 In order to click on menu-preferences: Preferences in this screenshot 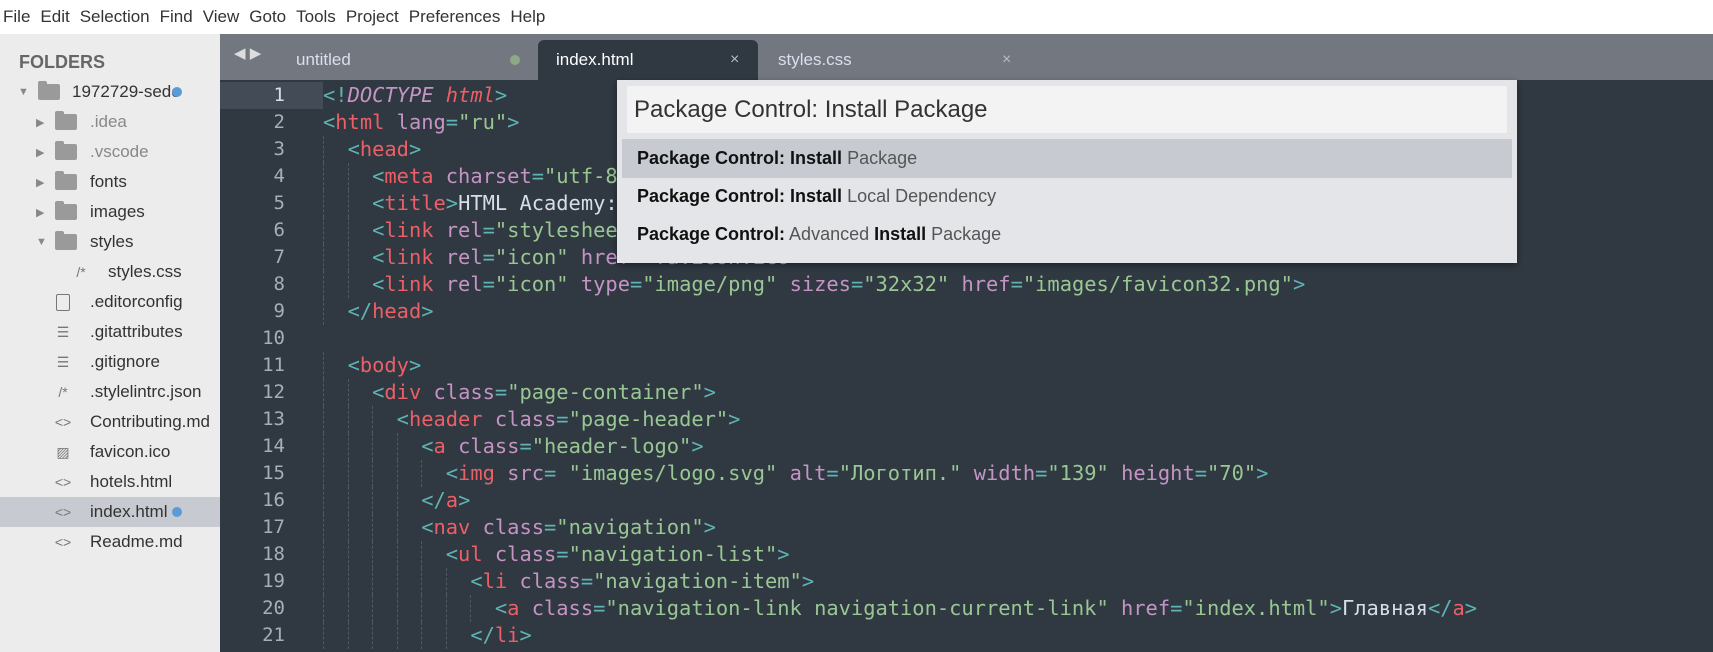, I will do `click(455, 17)`.